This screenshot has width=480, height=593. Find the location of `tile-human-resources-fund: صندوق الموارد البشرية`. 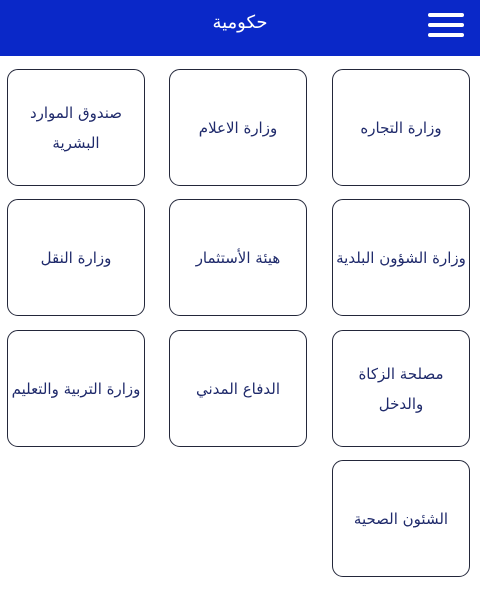

tile-human-resources-fund: صندوق الموارد البشرية is located at coordinates (76, 127).